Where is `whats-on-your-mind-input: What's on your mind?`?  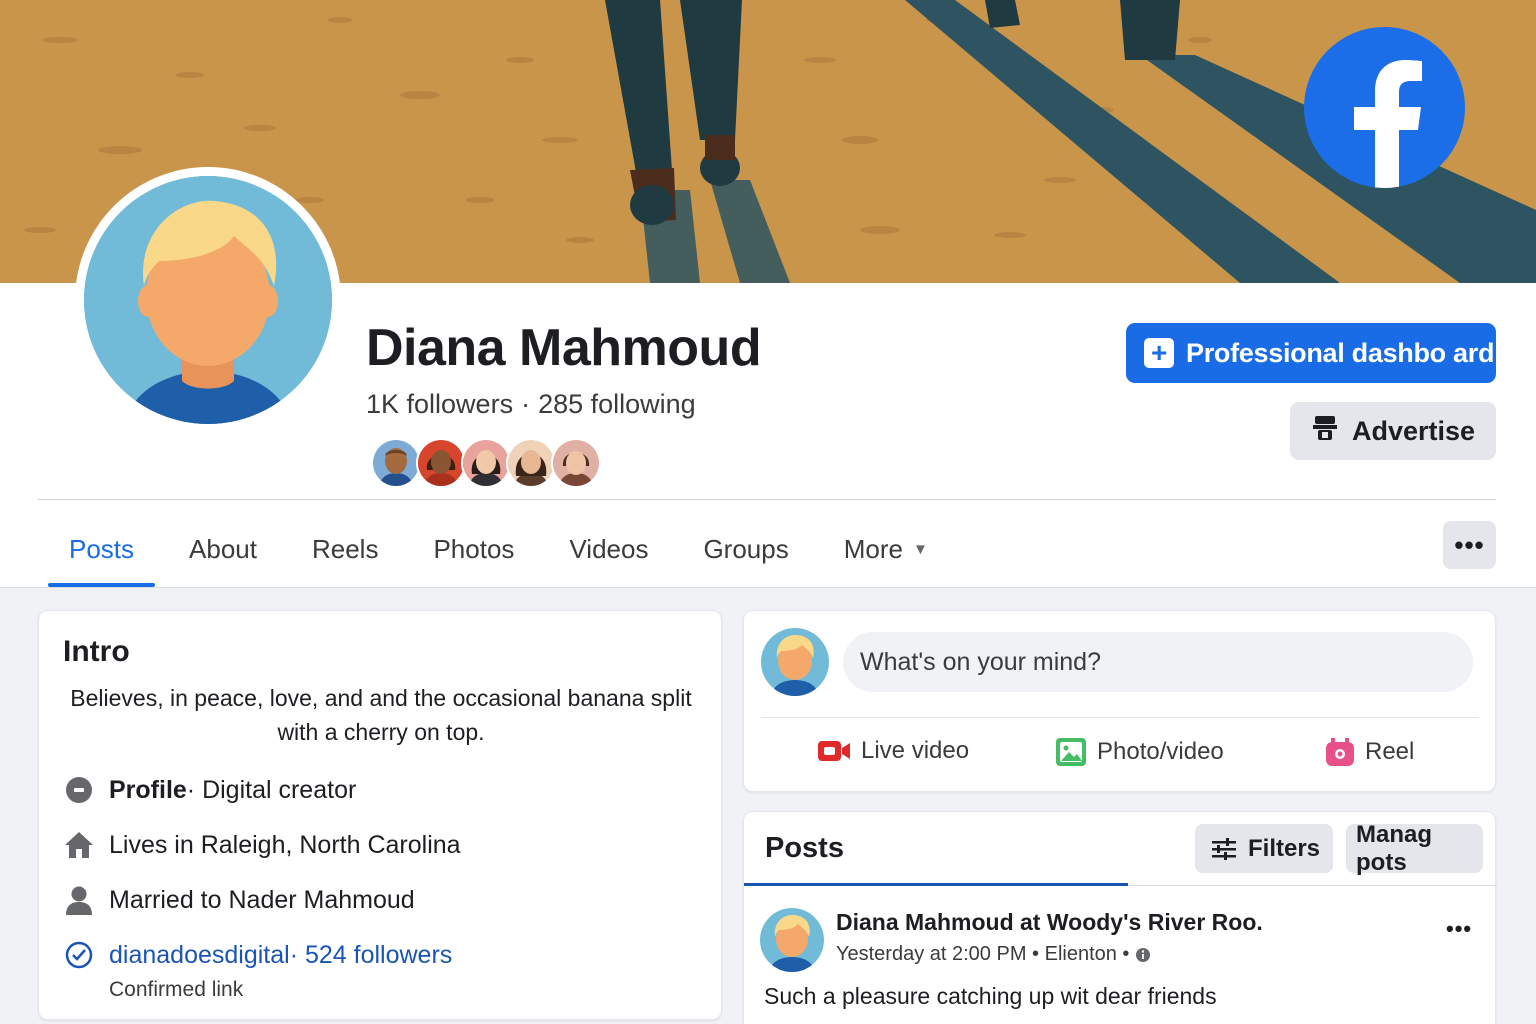 whats-on-your-mind-input: What's on your mind? is located at coordinates (1158, 662).